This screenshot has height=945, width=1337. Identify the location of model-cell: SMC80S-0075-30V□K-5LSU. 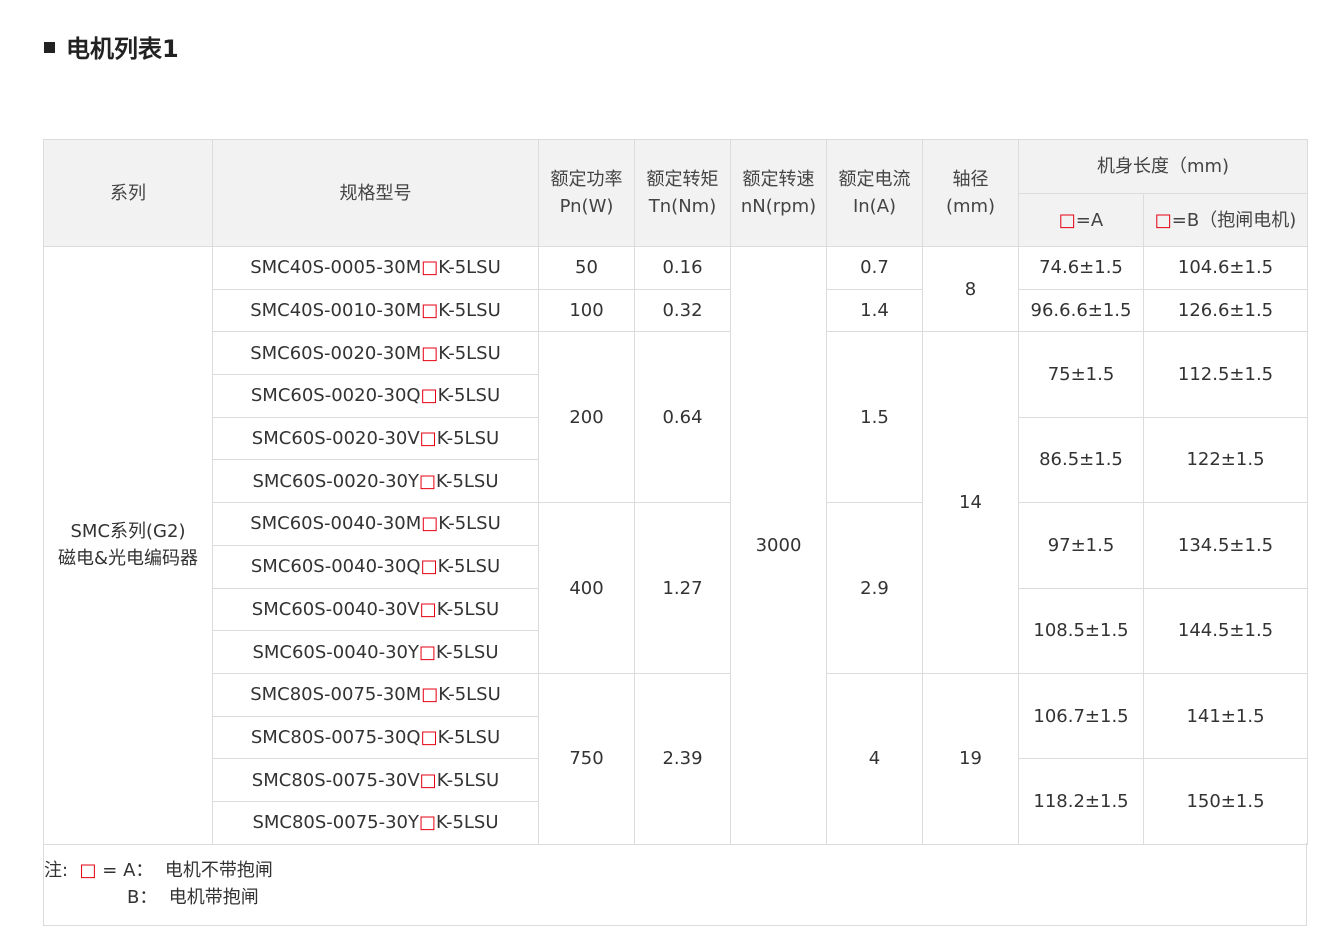
(375, 780).